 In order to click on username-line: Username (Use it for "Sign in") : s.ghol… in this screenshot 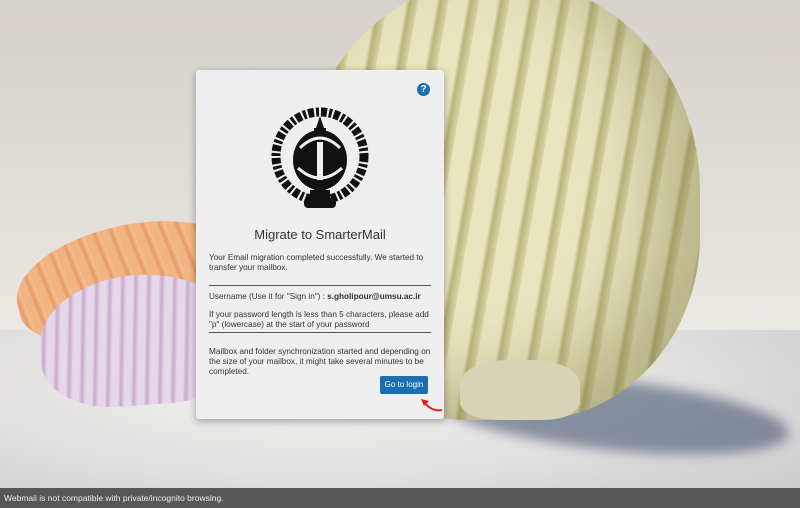, I will do `click(320, 297)`.